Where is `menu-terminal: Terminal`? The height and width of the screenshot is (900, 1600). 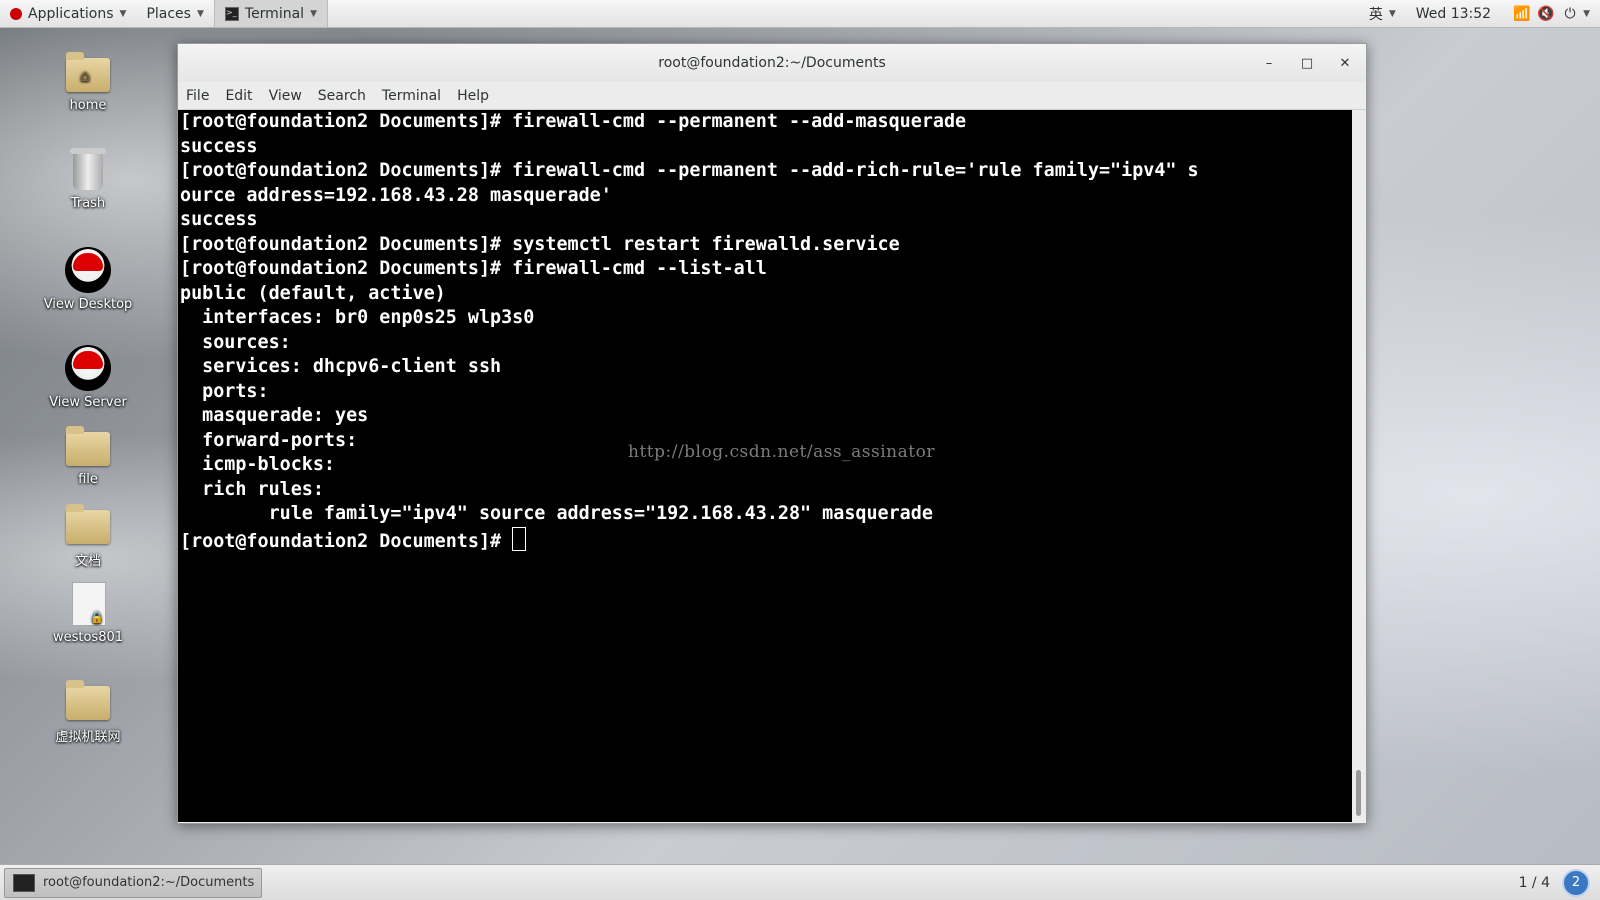 menu-terminal: Terminal is located at coordinates (411, 96).